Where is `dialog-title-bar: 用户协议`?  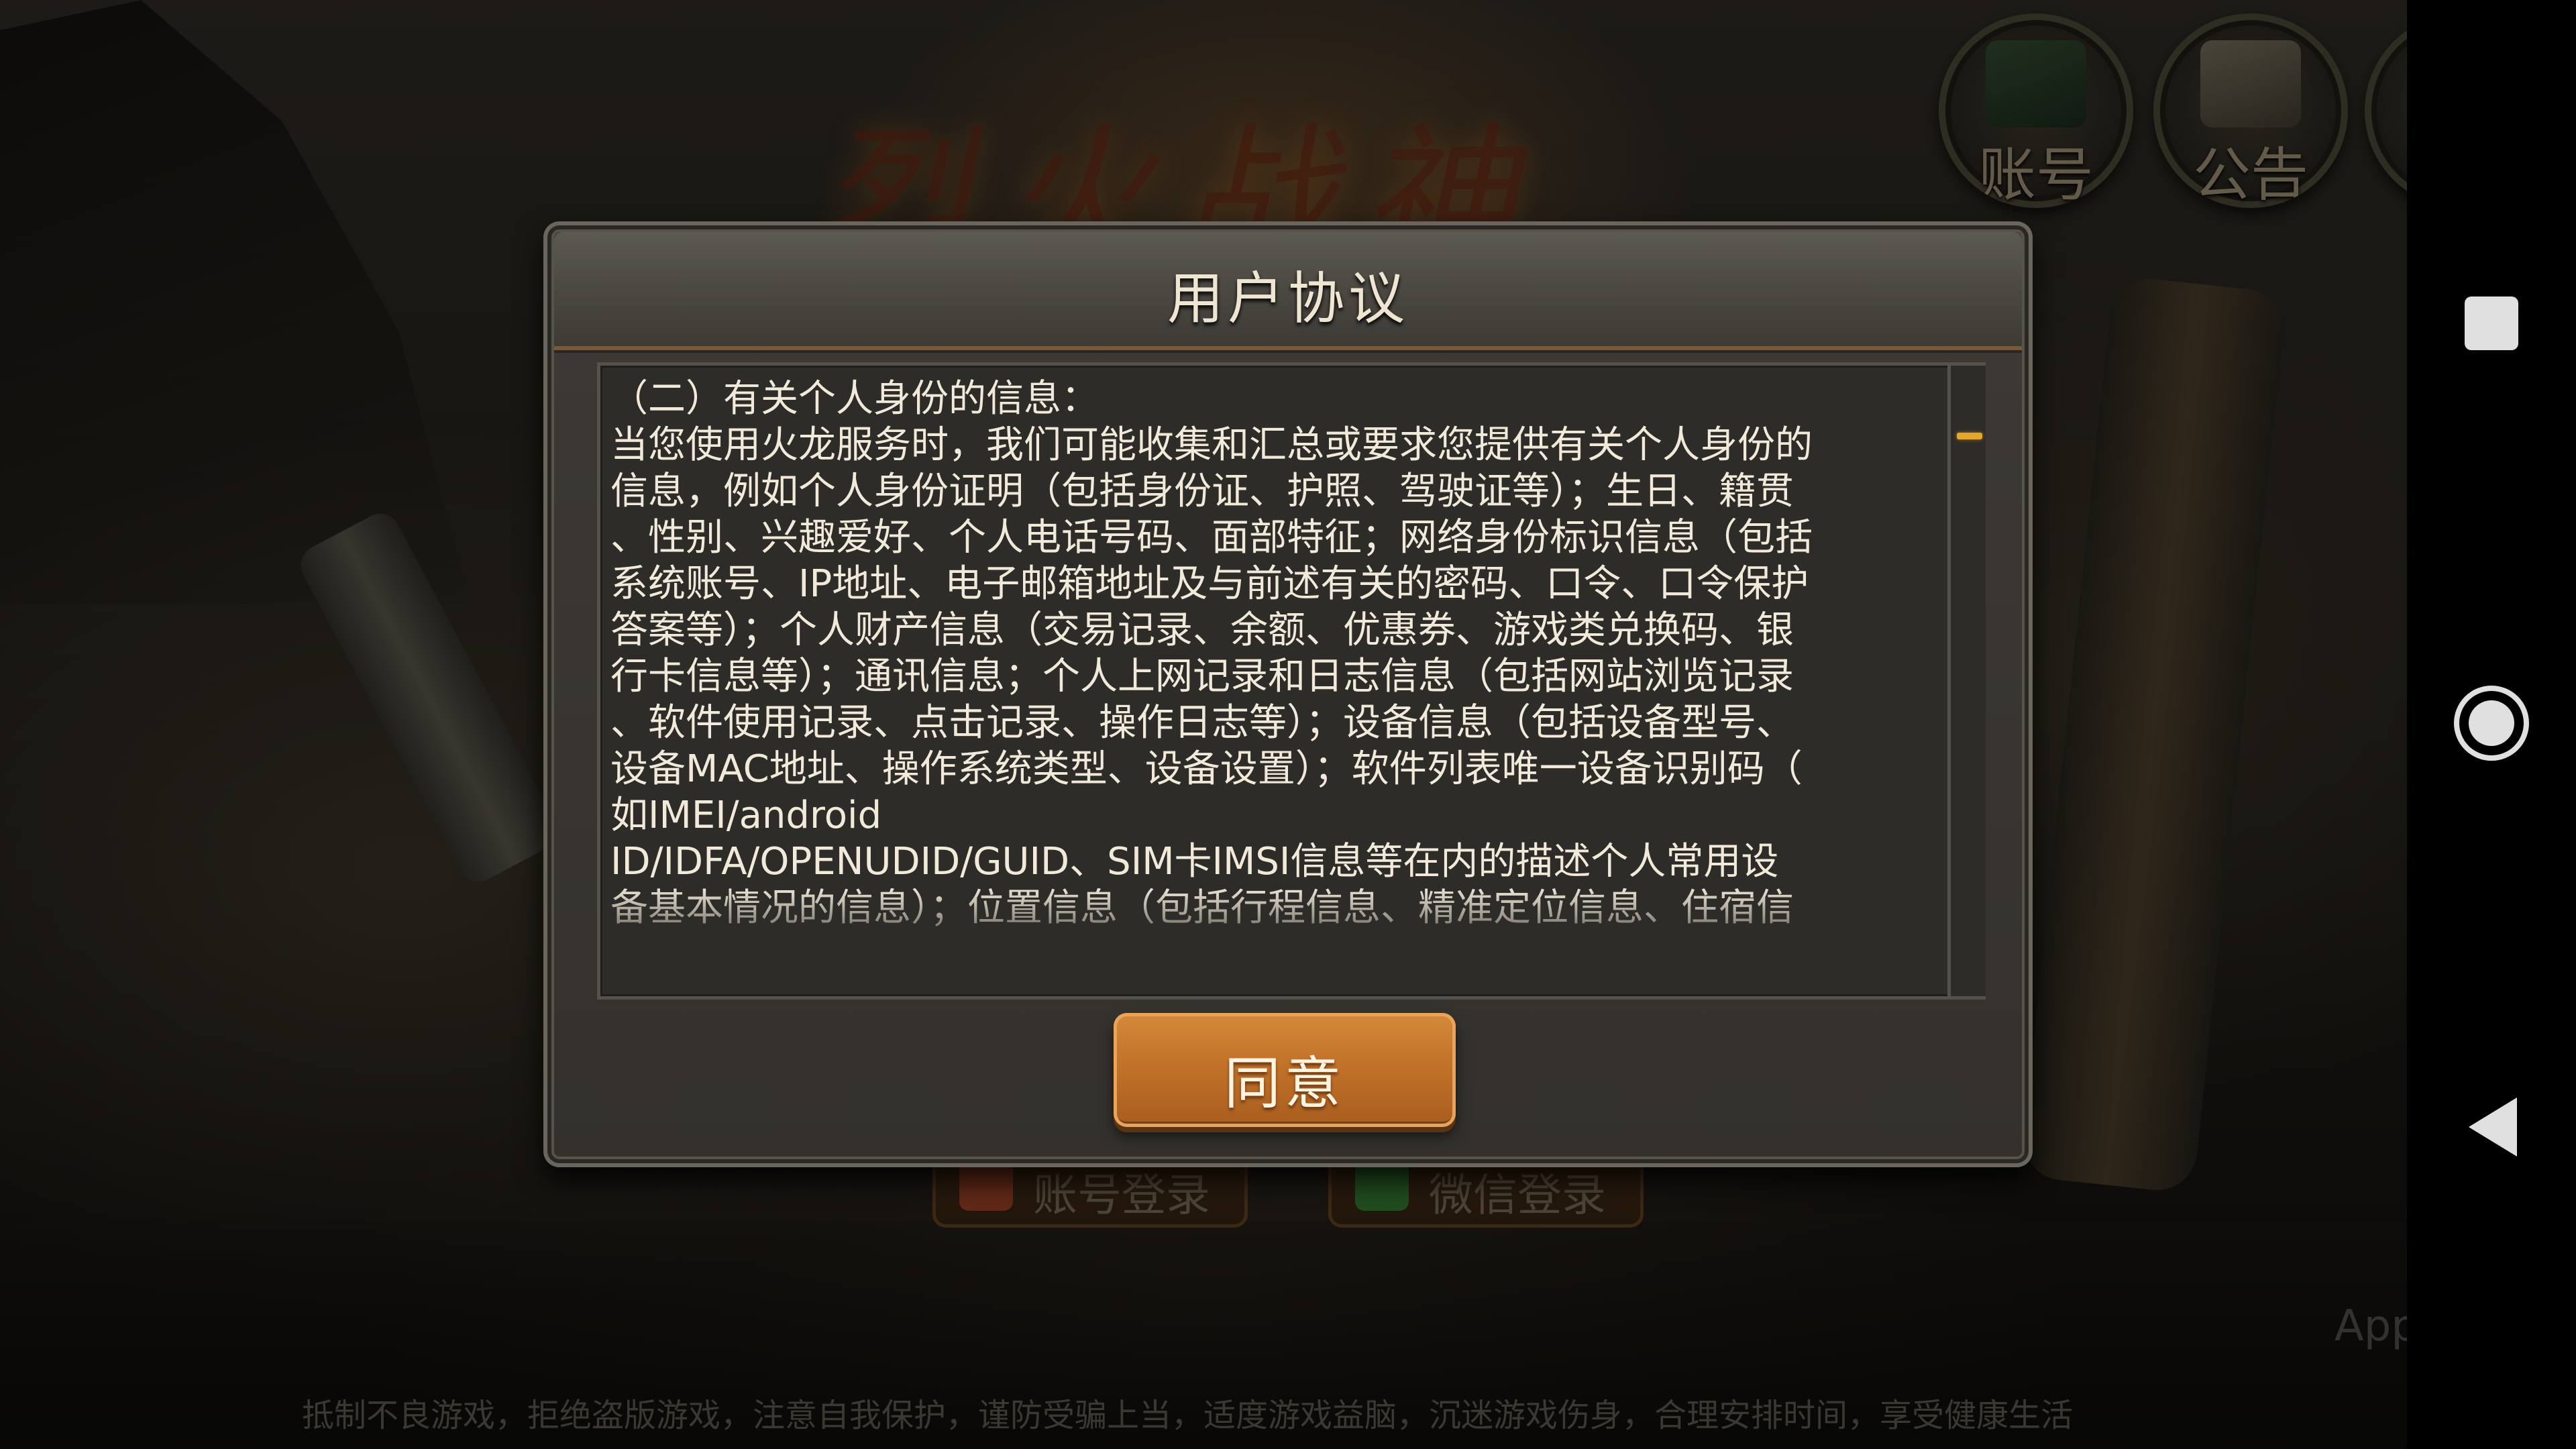 dialog-title-bar: 用户协议 is located at coordinates (1288, 291).